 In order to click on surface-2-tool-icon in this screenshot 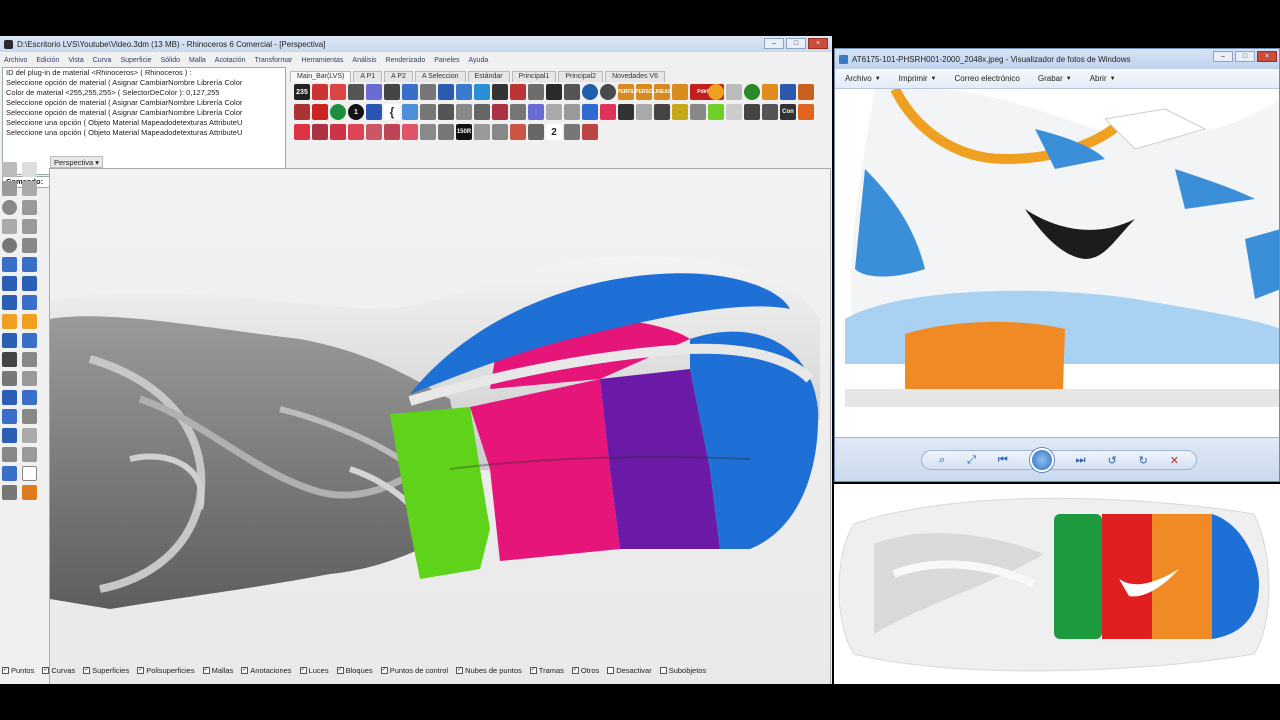, I will do `click(644, 112)`.